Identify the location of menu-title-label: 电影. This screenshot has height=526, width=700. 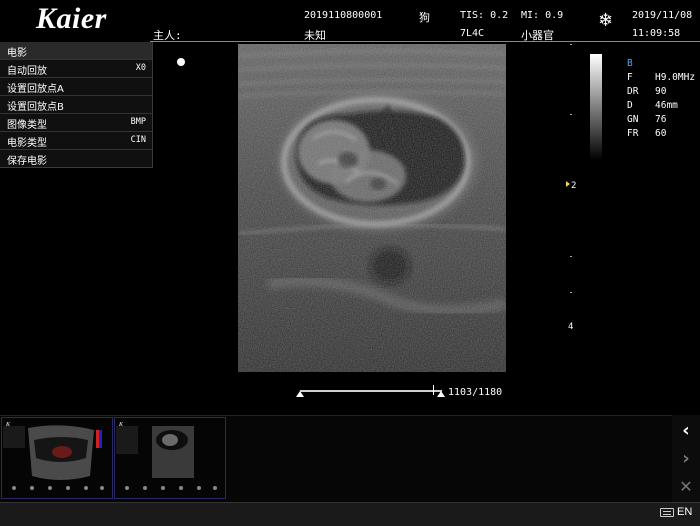
(17, 53).